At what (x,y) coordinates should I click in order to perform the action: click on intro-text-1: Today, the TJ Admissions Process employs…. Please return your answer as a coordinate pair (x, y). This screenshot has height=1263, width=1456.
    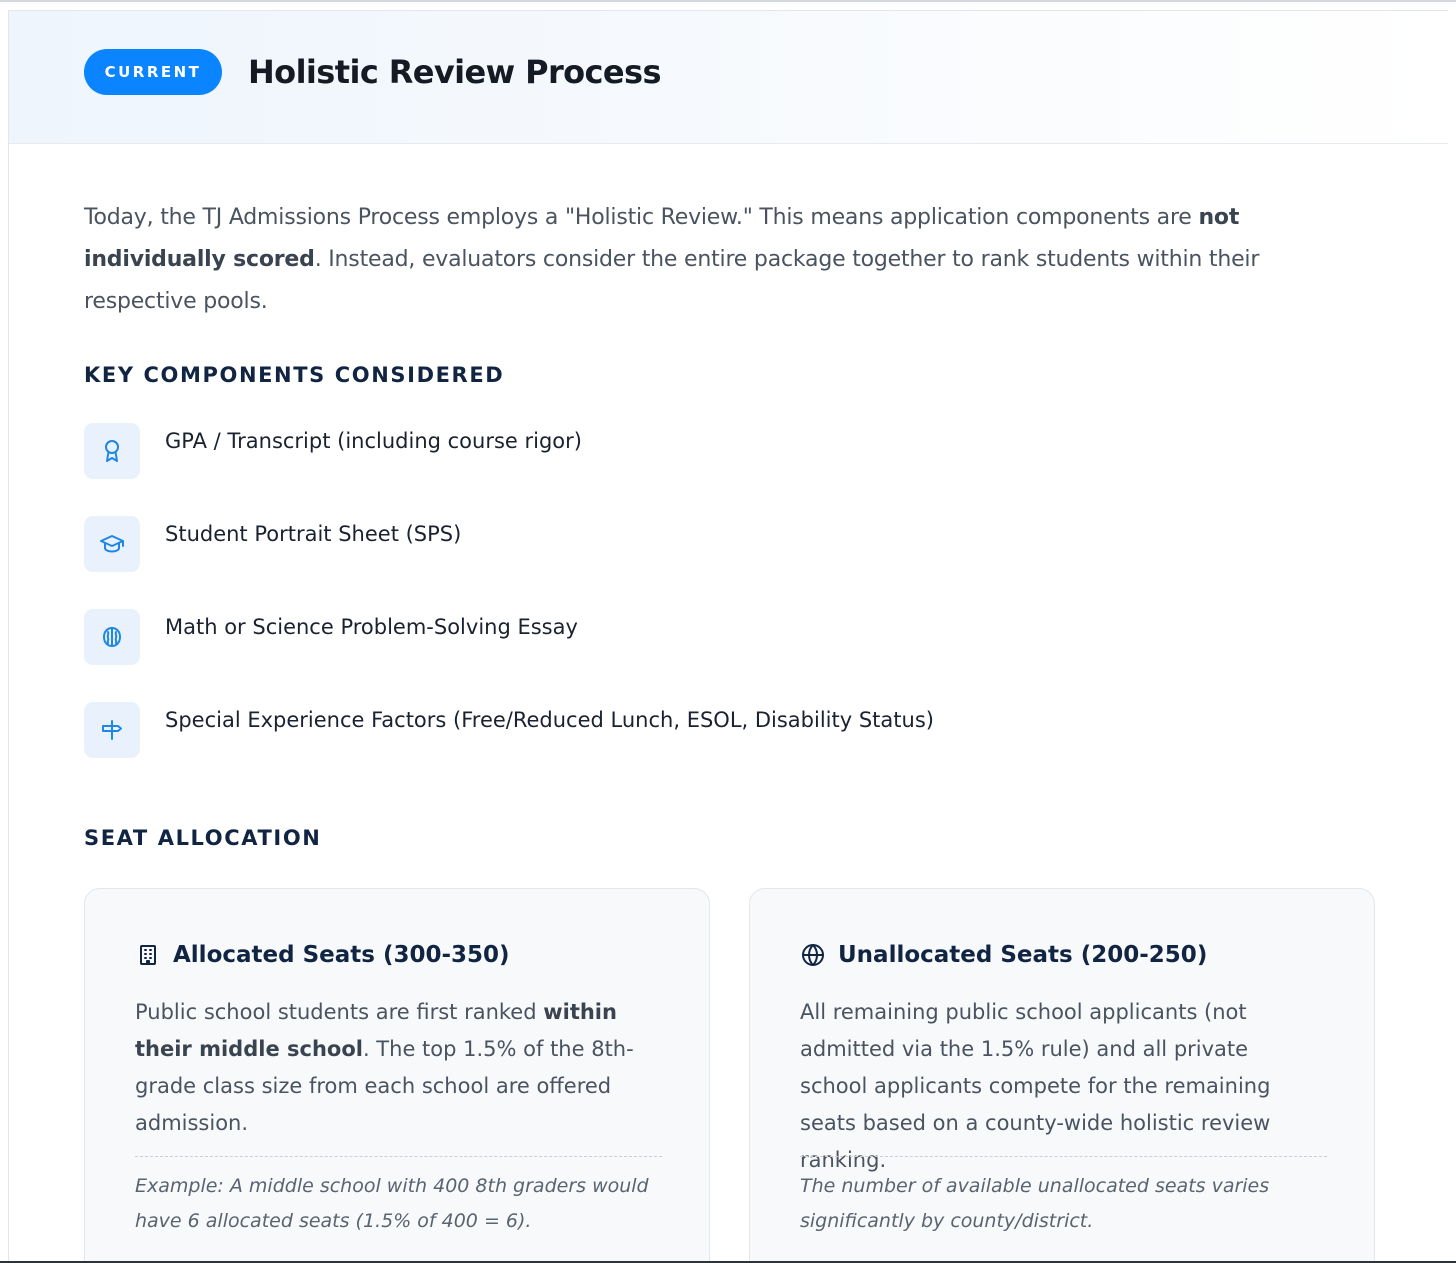
    Looking at the image, I should click on (641, 217).